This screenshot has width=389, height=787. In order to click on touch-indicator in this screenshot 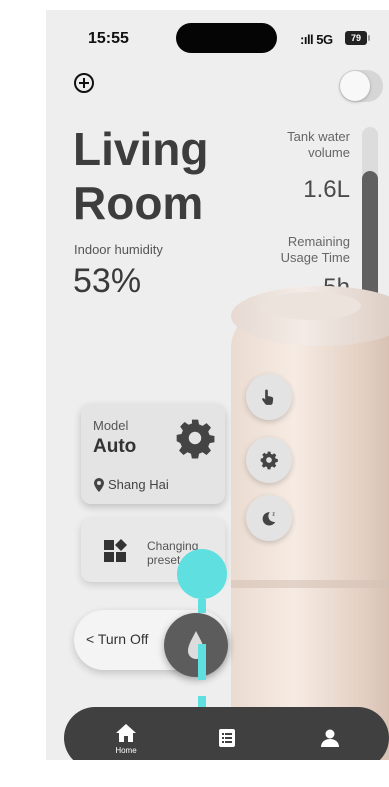, I will do `click(202, 574)`.